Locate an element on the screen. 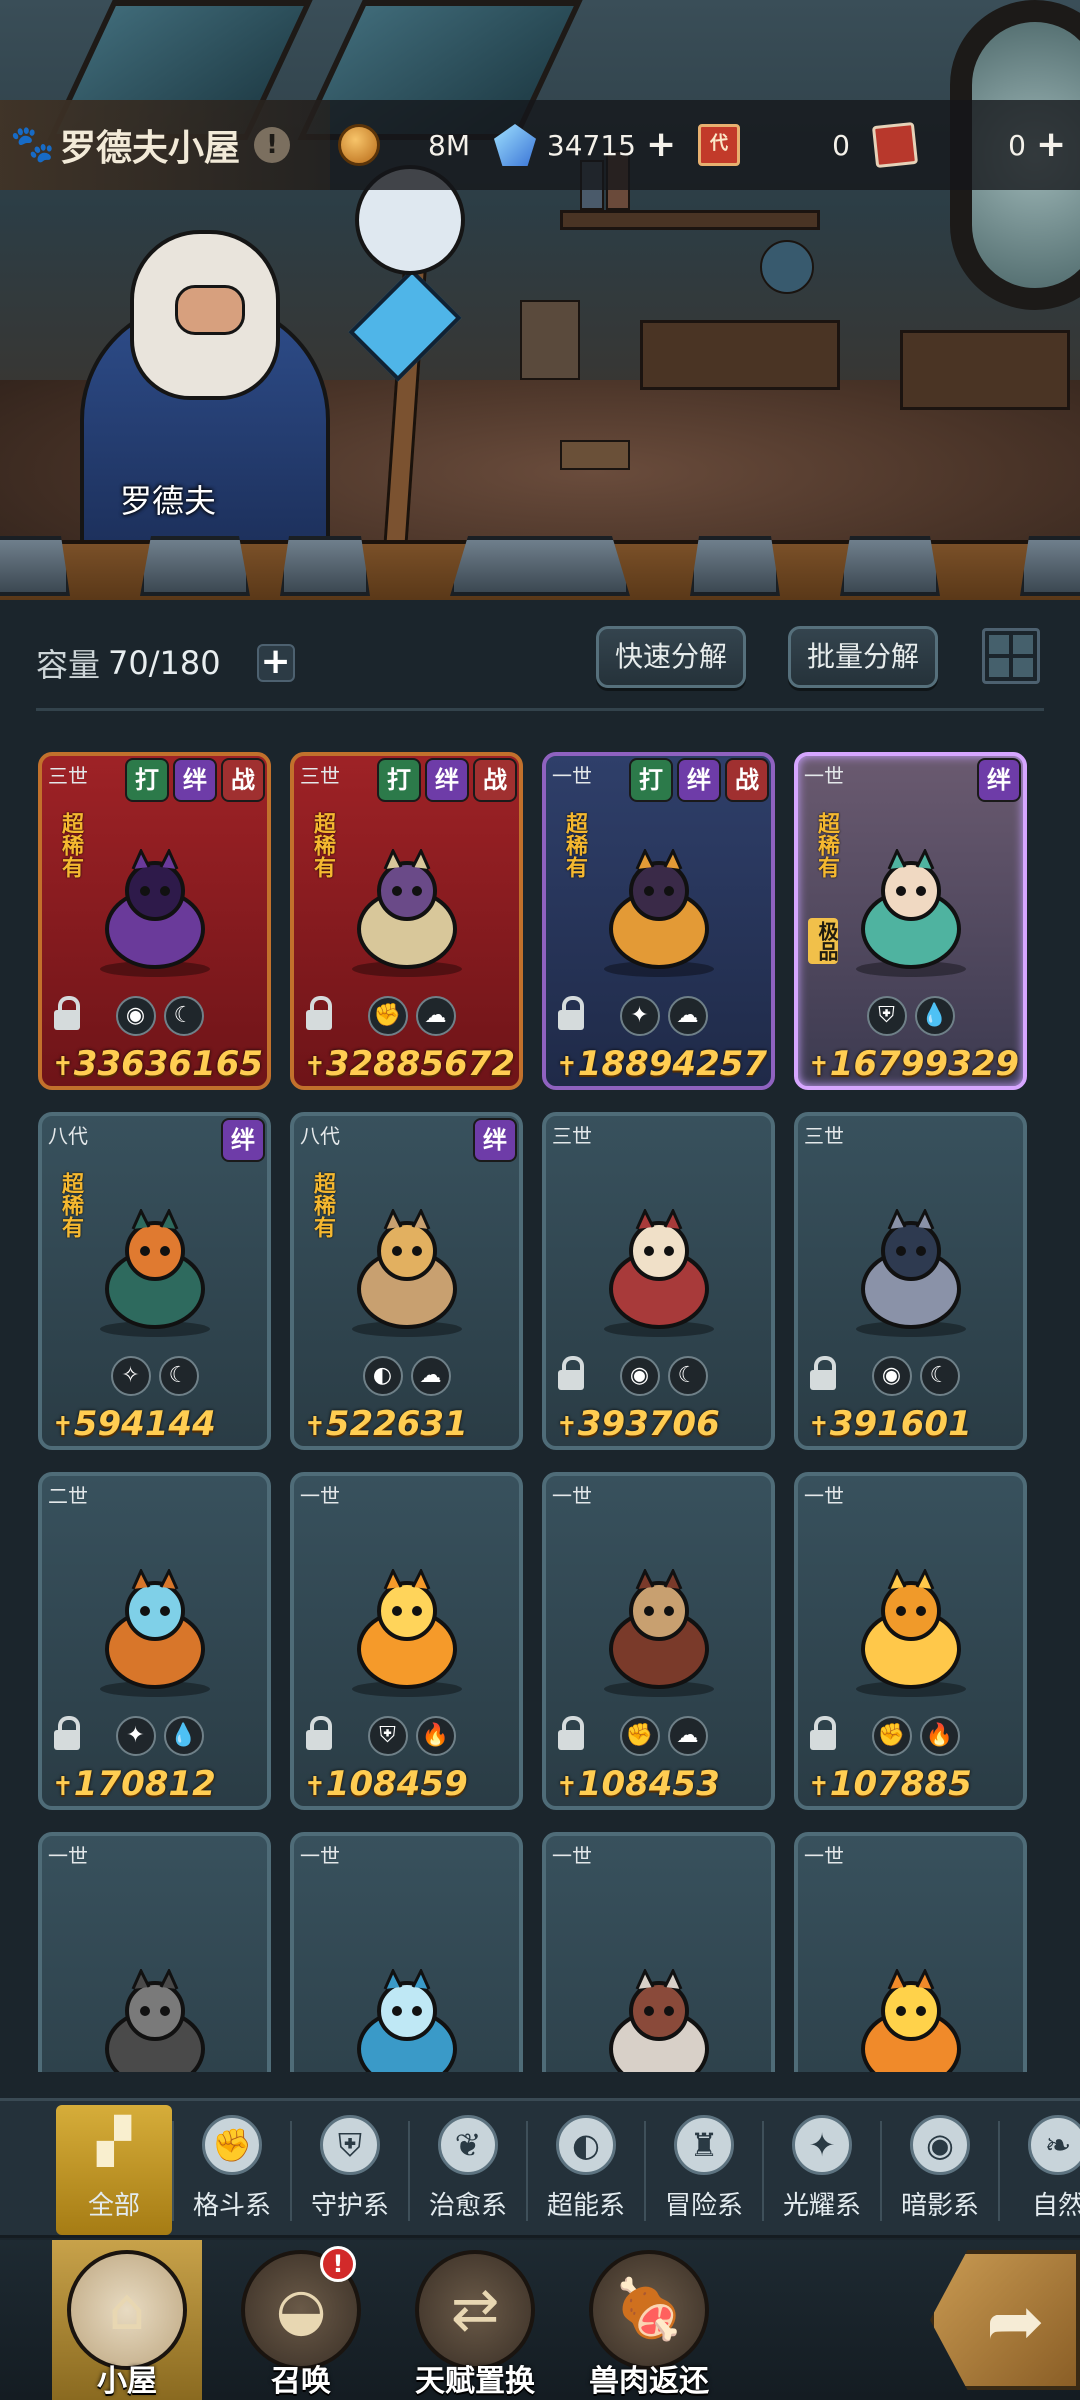  creature-card: 八代 绊超稀有 ◐ ☁ ✝522631 is located at coordinates (406, 1281).